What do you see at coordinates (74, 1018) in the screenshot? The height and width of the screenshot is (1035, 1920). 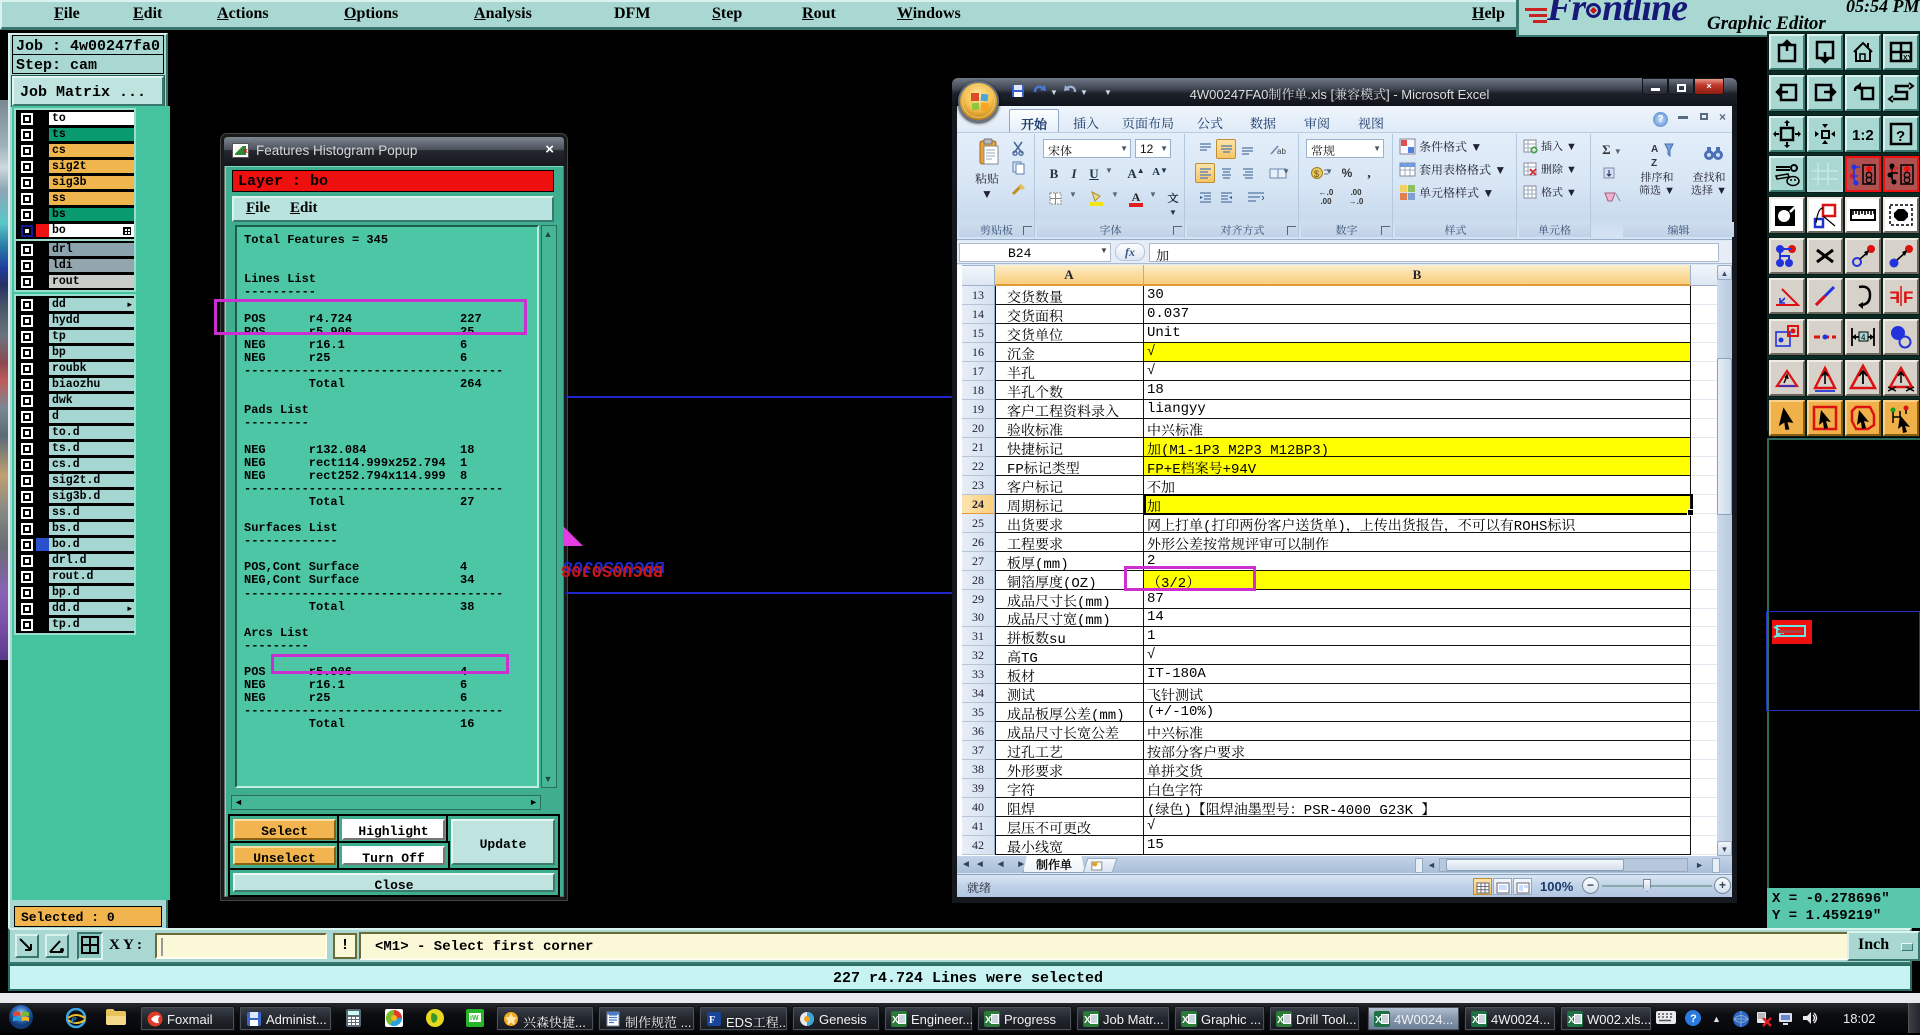 I see `svg-text: e` at bounding box center [74, 1018].